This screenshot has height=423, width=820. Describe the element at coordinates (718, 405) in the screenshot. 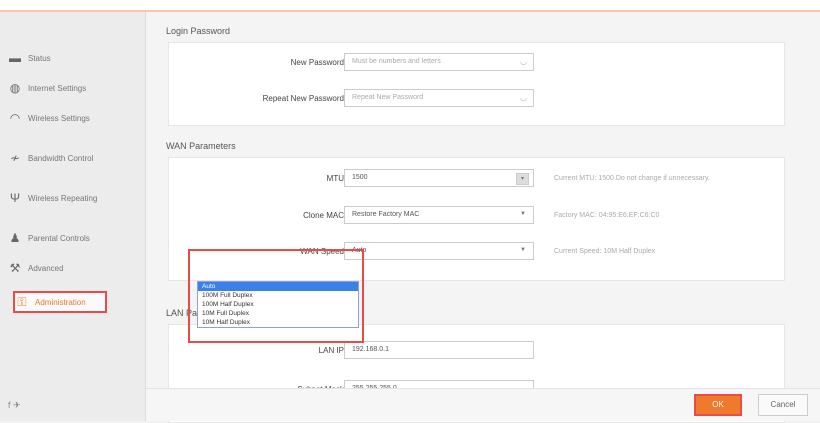

I see `ok-button: OK` at that location.